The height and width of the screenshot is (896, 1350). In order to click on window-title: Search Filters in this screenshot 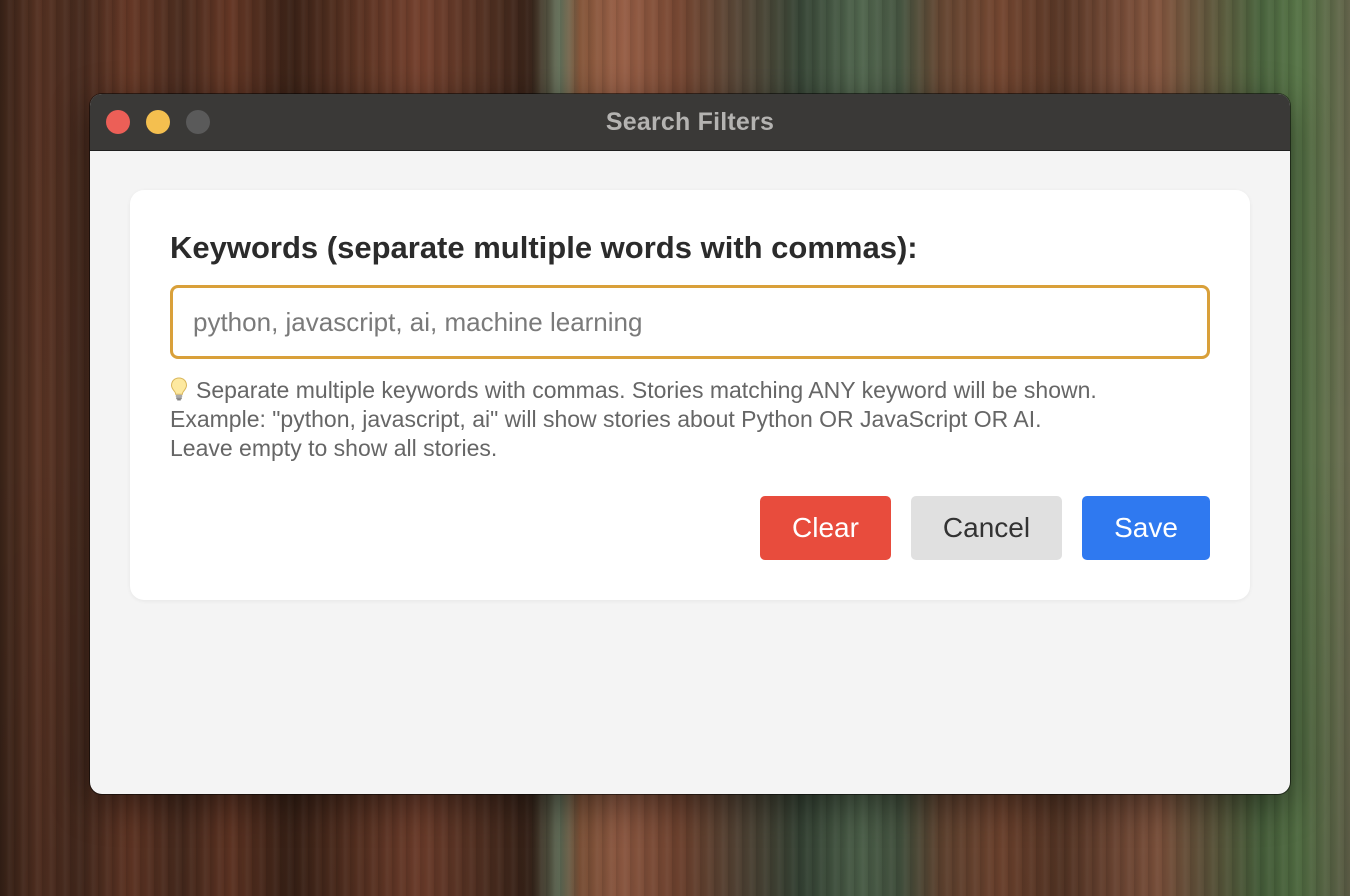, I will do `click(690, 121)`.